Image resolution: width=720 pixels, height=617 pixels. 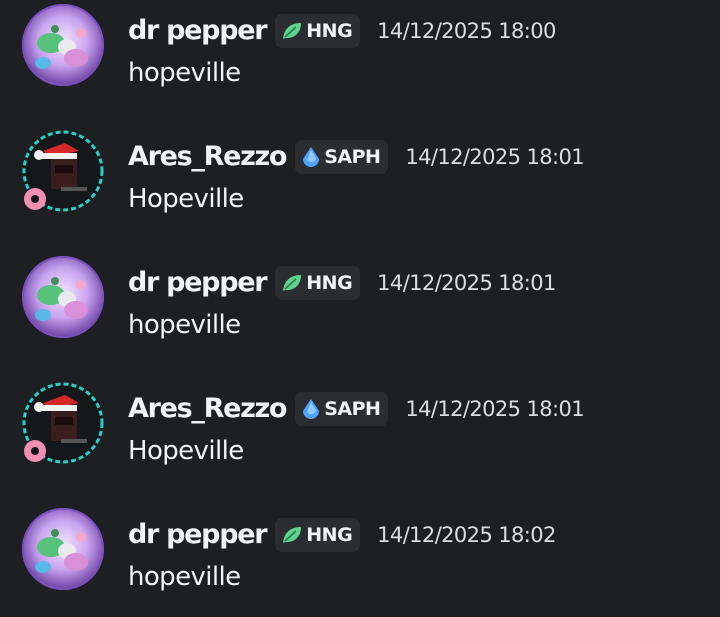 I want to click on message-header: dr pepper HNG 14/12/2025 18:00, so click(x=342, y=31).